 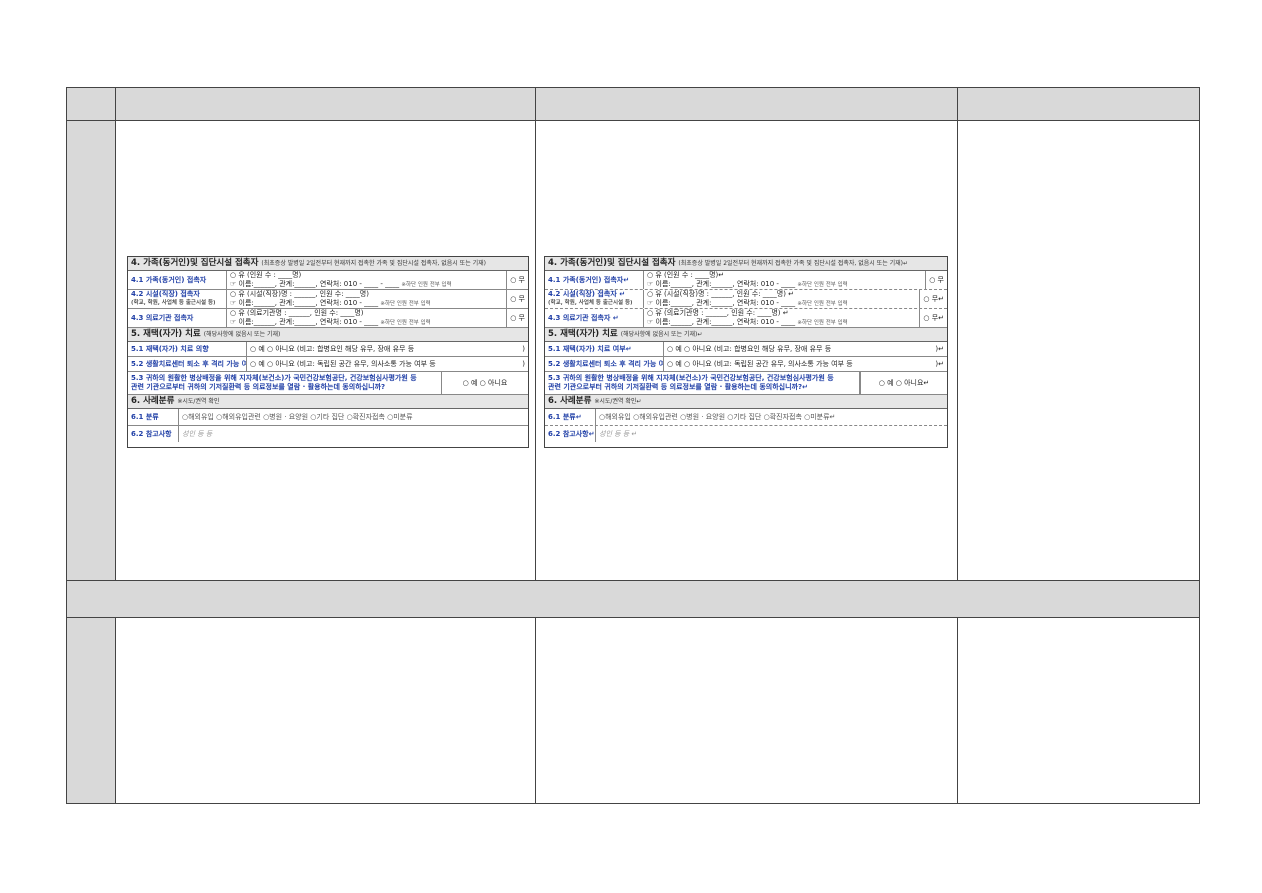 I want to click on header-row, so click(x=633, y=104).